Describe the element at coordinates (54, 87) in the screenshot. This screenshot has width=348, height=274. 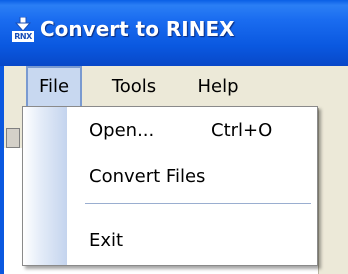
I see `menu-file: File` at that location.